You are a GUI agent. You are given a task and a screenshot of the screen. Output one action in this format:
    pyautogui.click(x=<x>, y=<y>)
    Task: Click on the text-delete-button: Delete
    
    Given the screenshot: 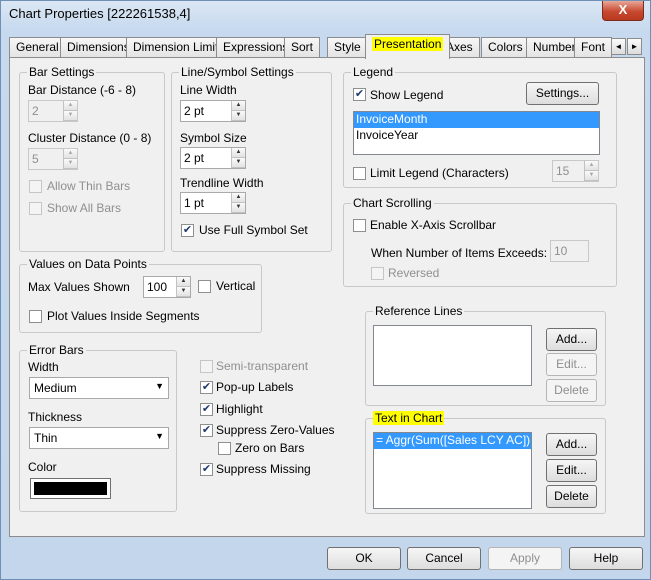 What is the action you would take?
    pyautogui.click(x=571, y=496)
    